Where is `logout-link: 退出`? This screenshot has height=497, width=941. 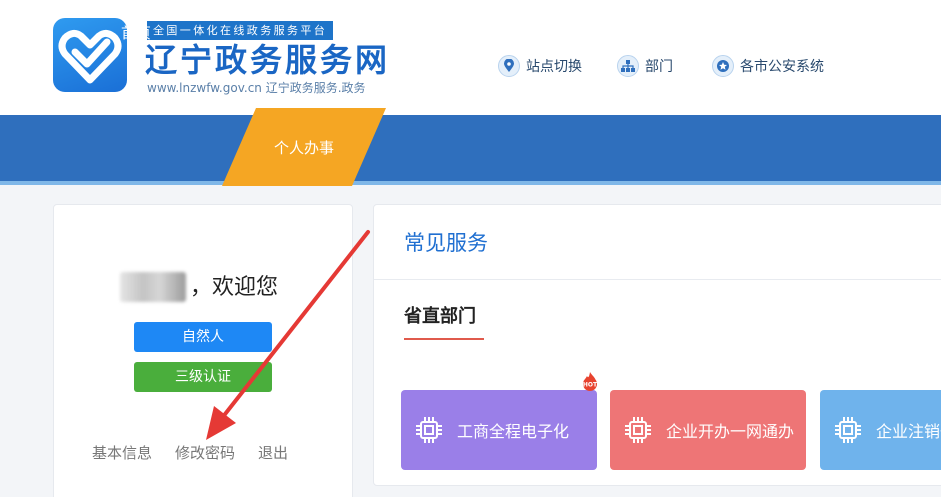 logout-link: 退出 is located at coordinates (273, 453).